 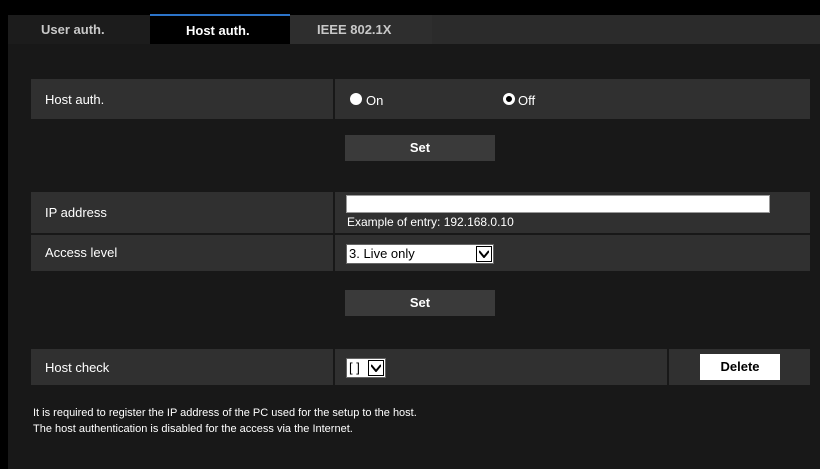 I want to click on host-check-value: [ ], so click(x=354, y=367).